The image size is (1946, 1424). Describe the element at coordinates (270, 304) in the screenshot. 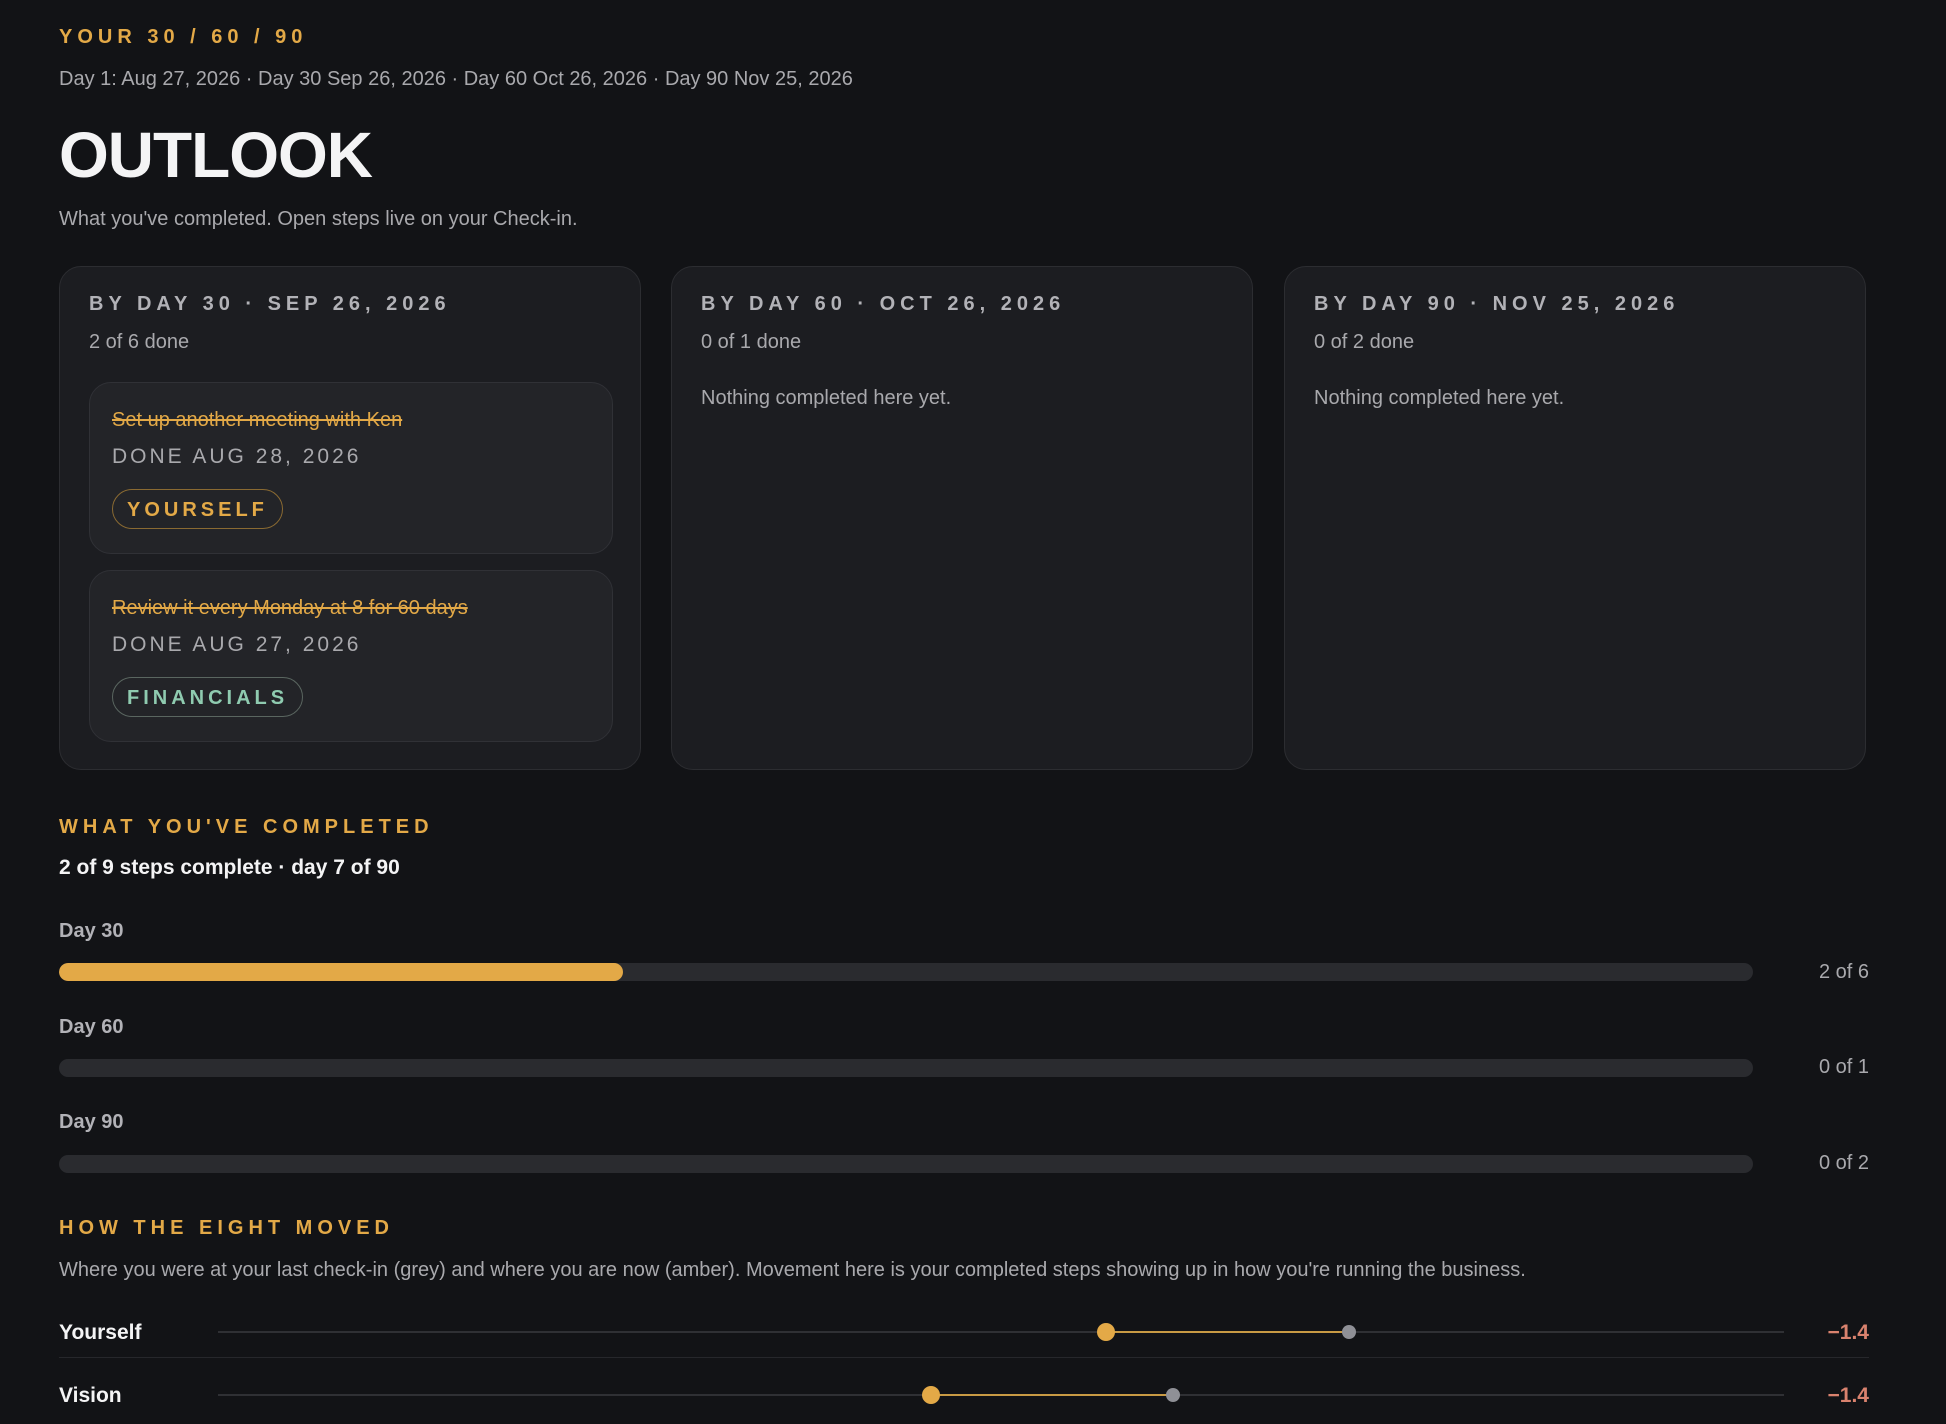

I see `column-heading: BY DAY 30 · SEP 26, 2026` at that location.